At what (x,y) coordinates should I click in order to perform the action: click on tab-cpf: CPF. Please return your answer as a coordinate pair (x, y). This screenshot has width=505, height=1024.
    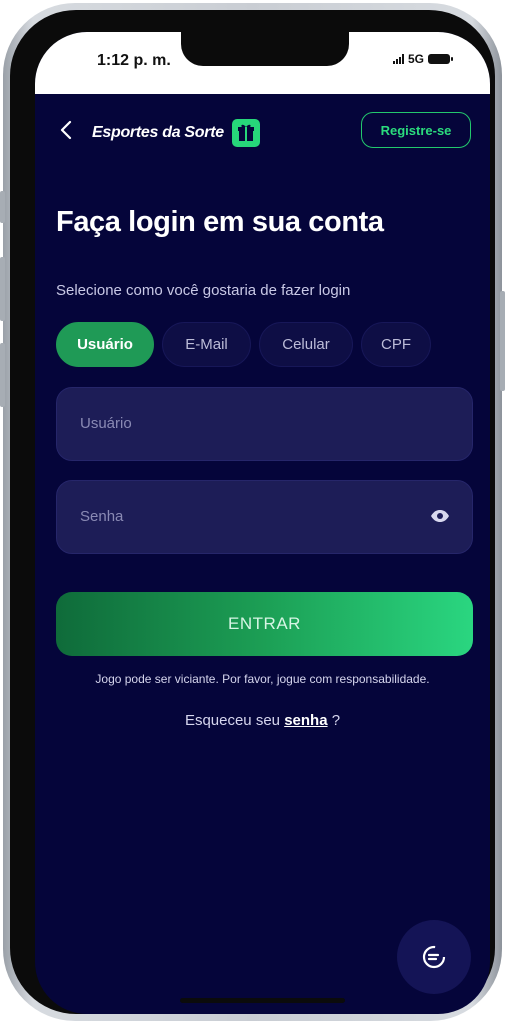
    Looking at the image, I should click on (396, 344).